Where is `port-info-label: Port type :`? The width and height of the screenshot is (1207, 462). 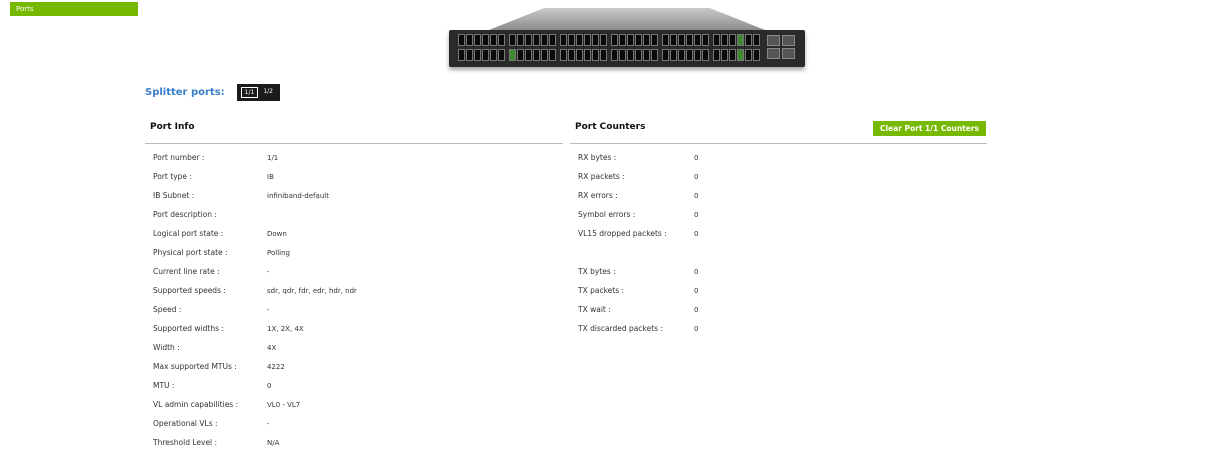
port-info-label: Port type : is located at coordinates (172, 176).